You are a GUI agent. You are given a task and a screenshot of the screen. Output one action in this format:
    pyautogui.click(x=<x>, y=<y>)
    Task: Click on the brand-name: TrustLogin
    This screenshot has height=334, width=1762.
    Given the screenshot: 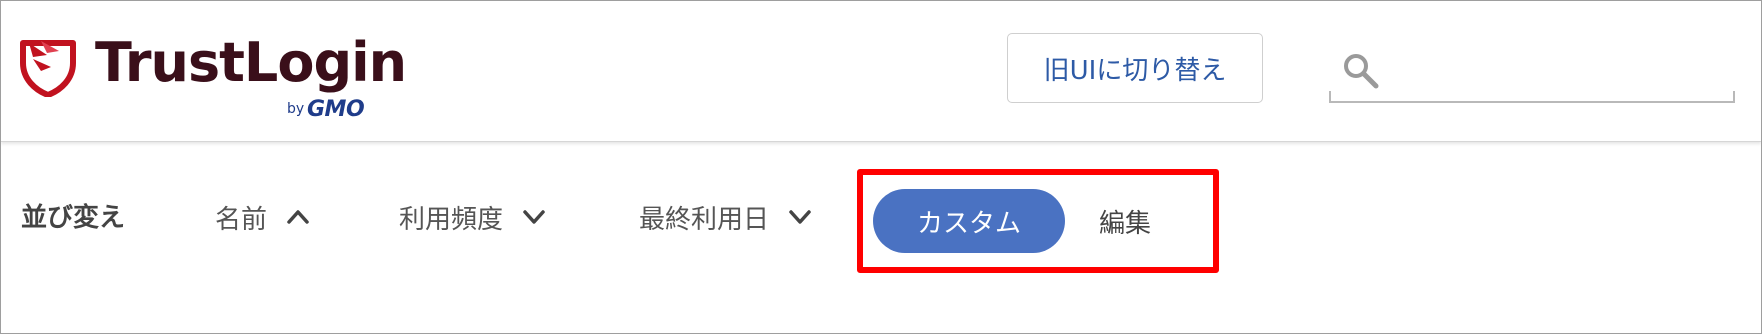 What is the action you would take?
    pyautogui.click(x=251, y=62)
    